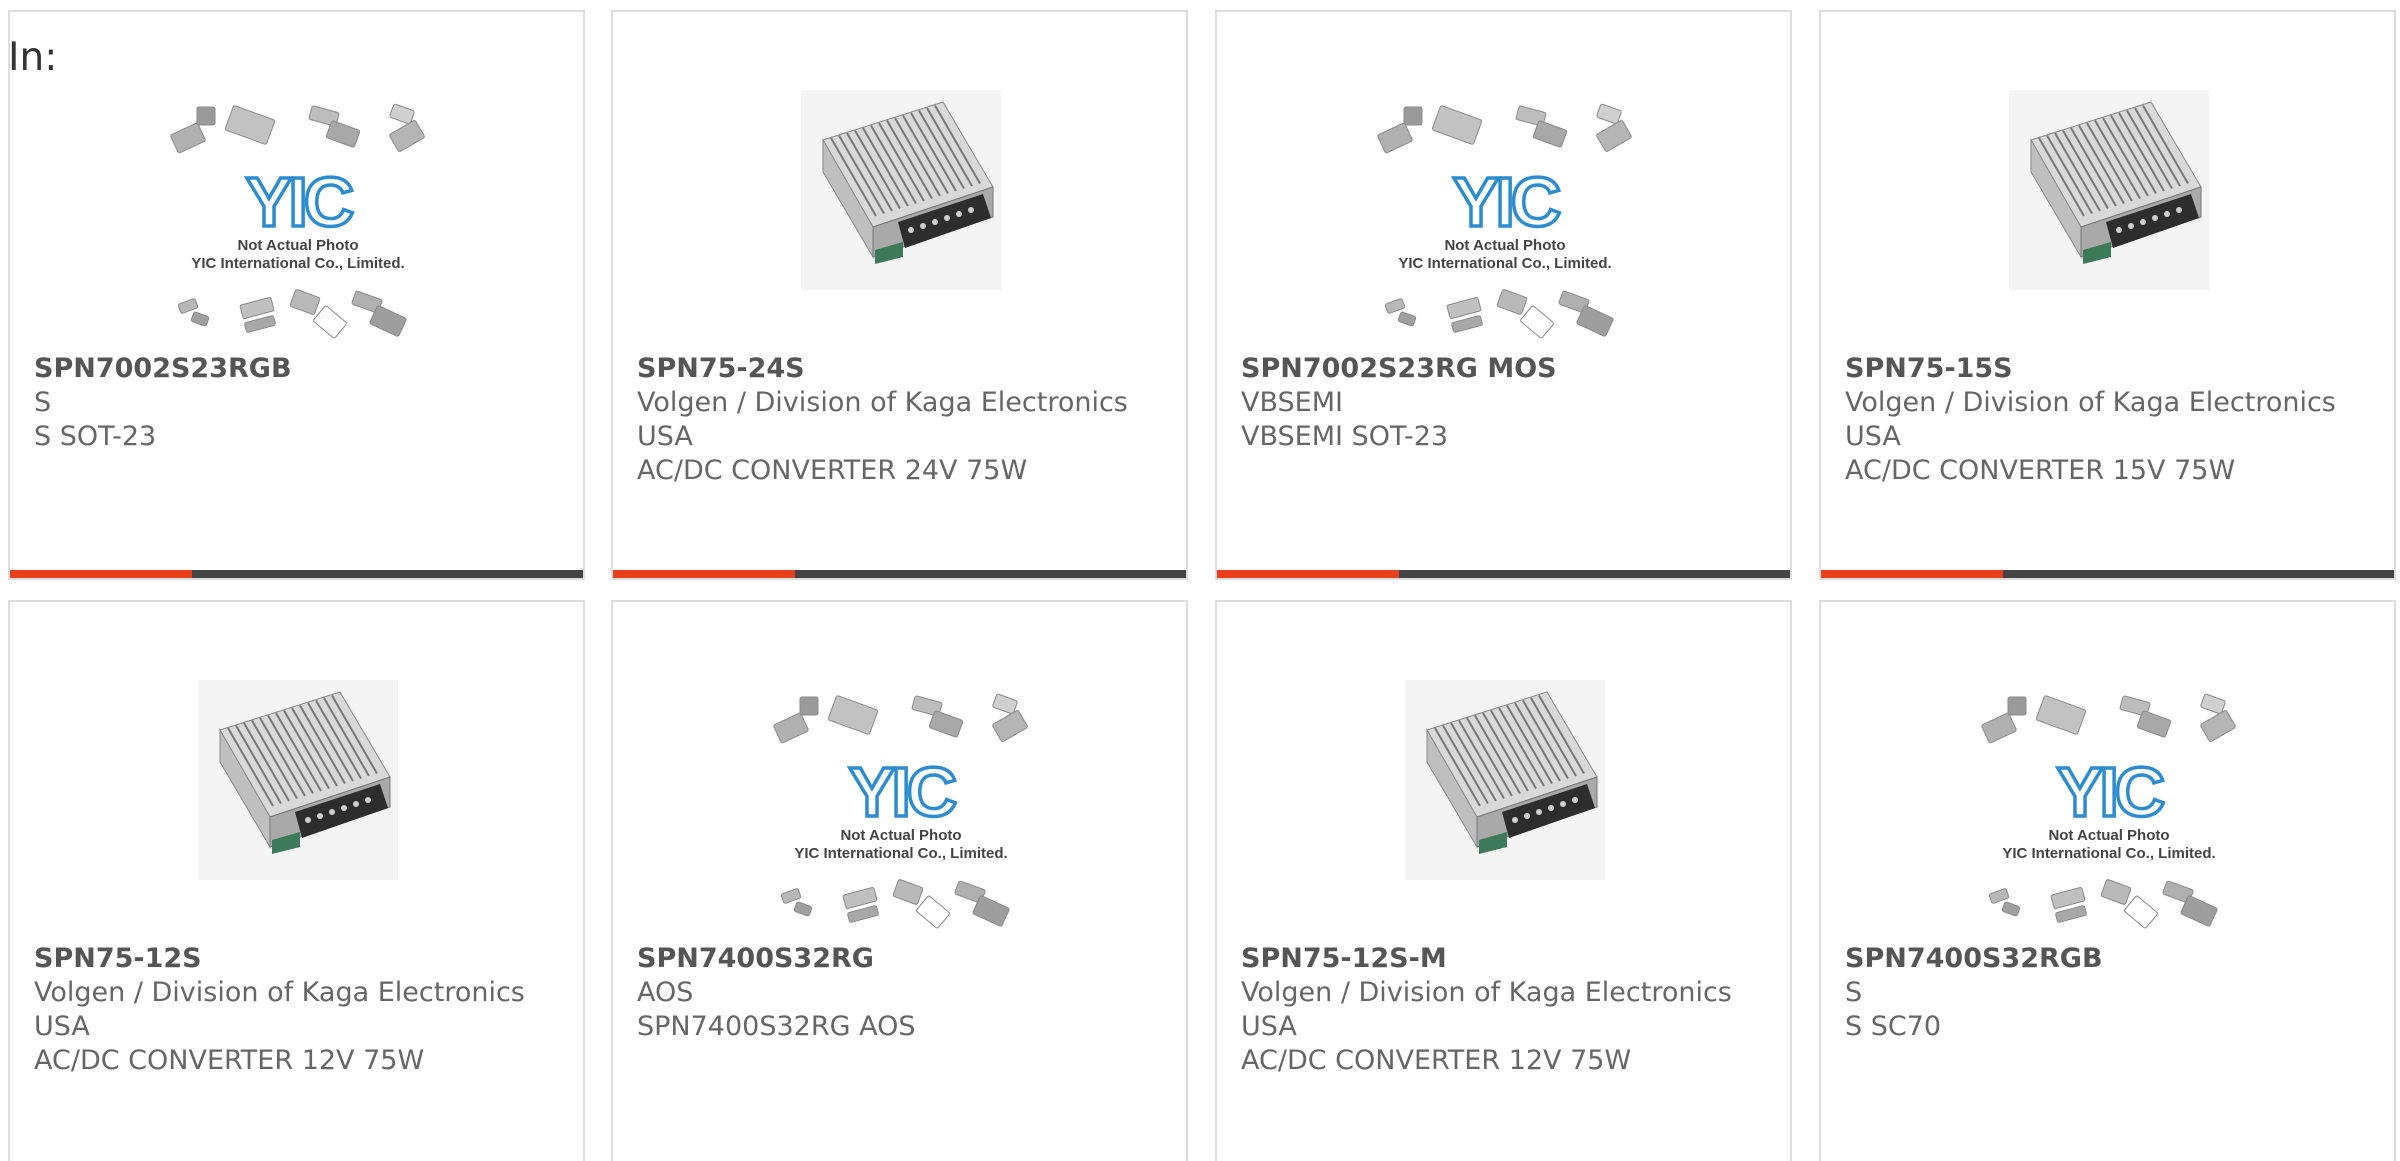  Describe the element at coordinates (1893, 1026) in the screenshot. I see `description: S SC70` at that location.